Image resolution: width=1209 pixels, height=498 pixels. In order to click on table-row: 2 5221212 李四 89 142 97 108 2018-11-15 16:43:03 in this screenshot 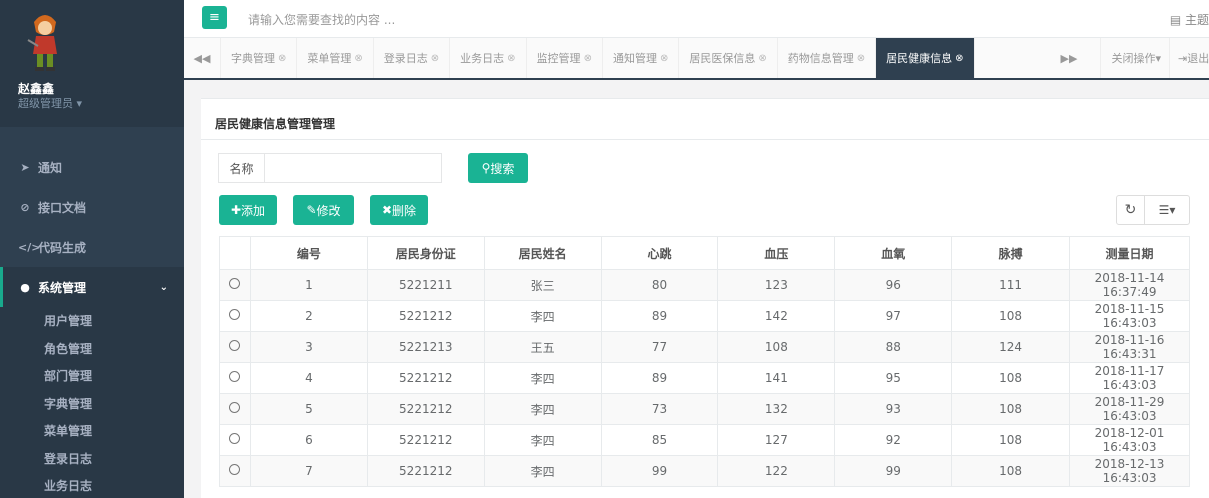, I will do `click(704, 316)`.